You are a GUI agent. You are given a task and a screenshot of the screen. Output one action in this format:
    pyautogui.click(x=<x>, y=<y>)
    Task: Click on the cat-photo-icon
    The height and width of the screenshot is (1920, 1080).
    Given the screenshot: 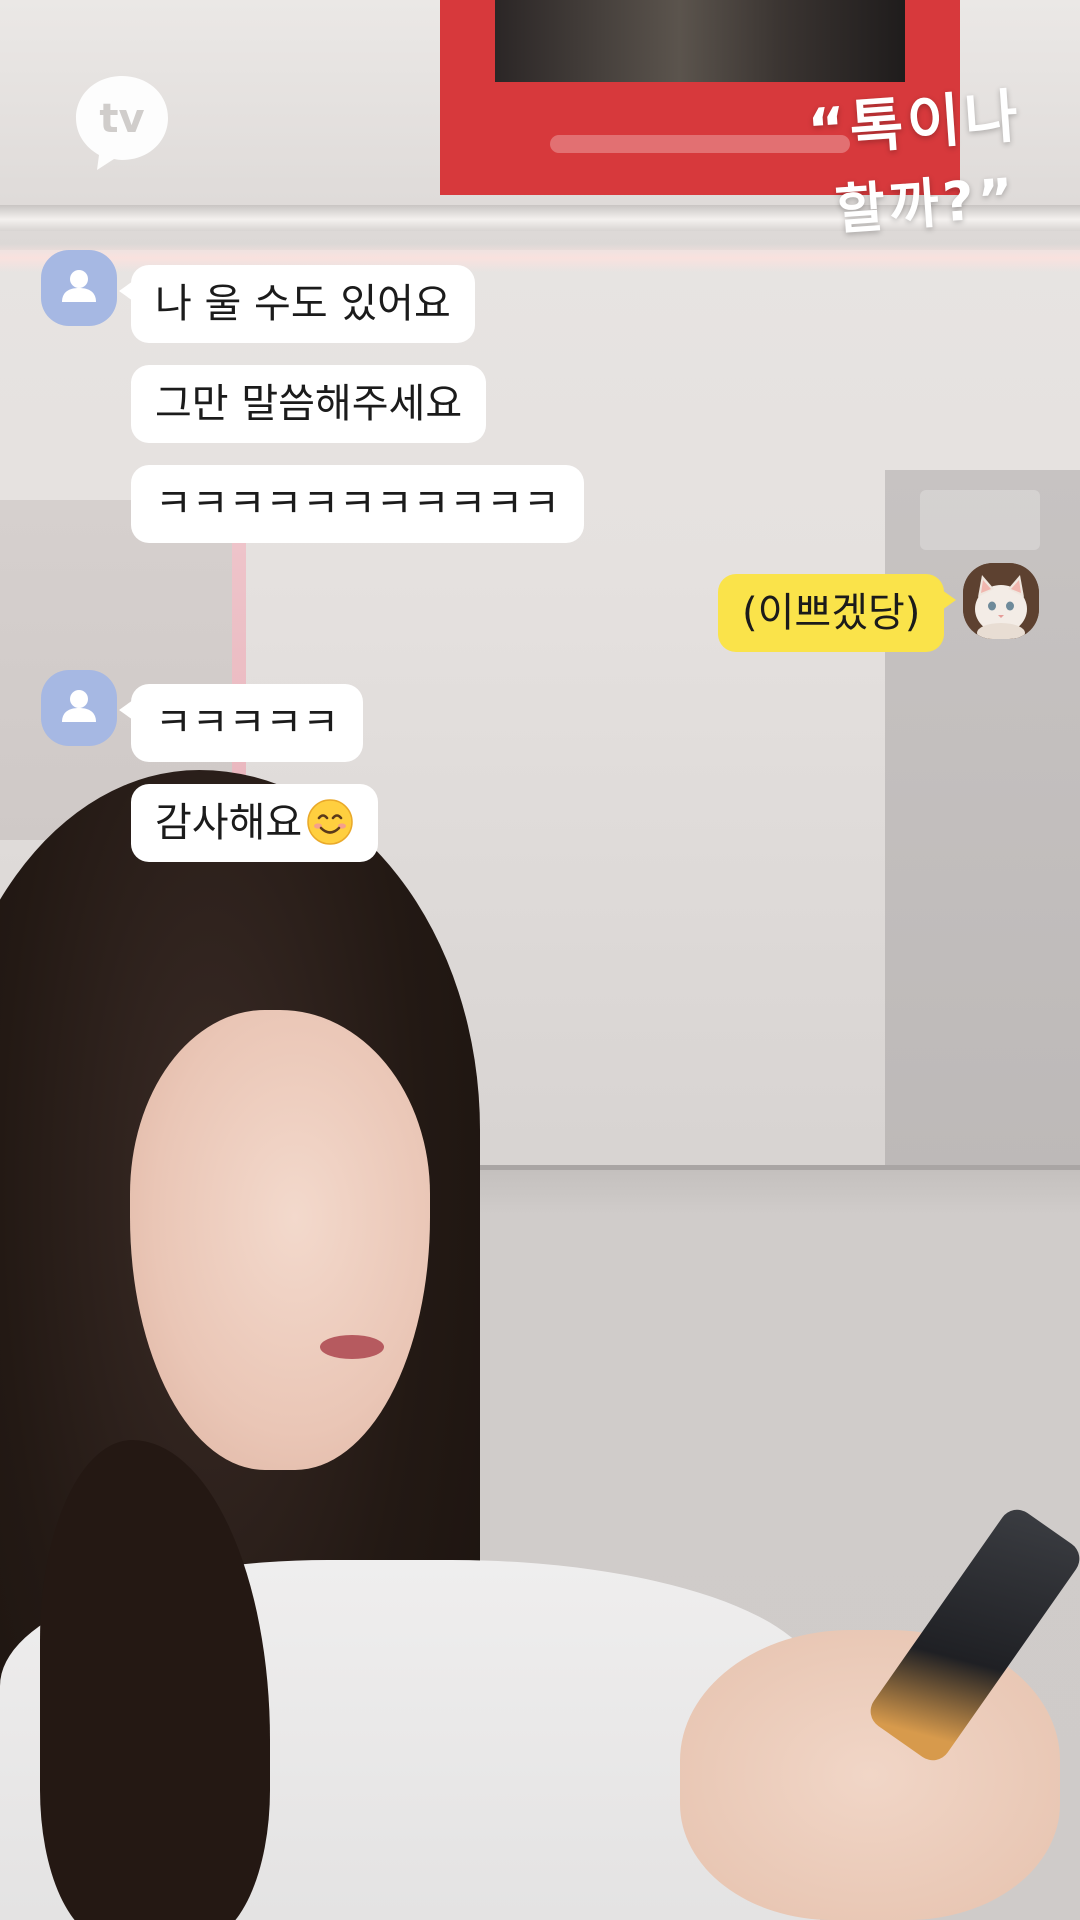 What is the action you would take?
    pyautogui.click(x=1001, y=601)
    